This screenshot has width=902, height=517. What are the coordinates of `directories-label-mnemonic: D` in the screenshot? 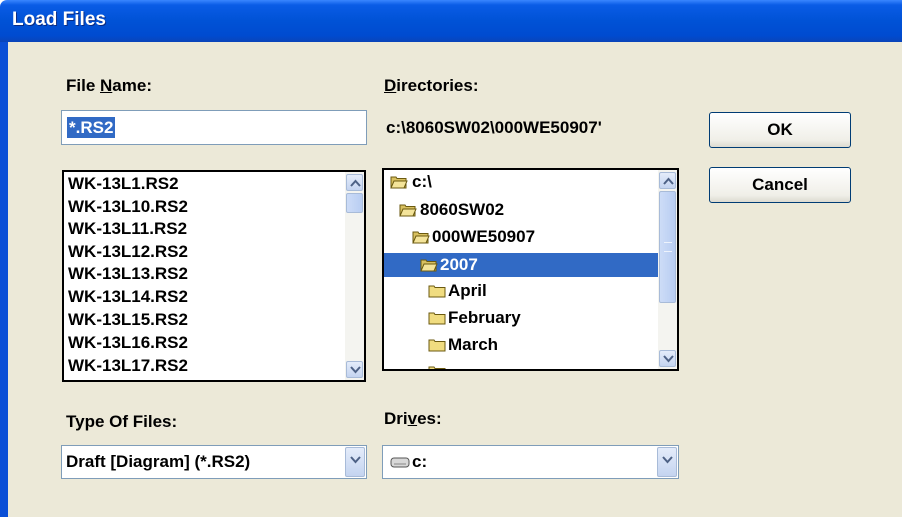 It's located at (390, 85).